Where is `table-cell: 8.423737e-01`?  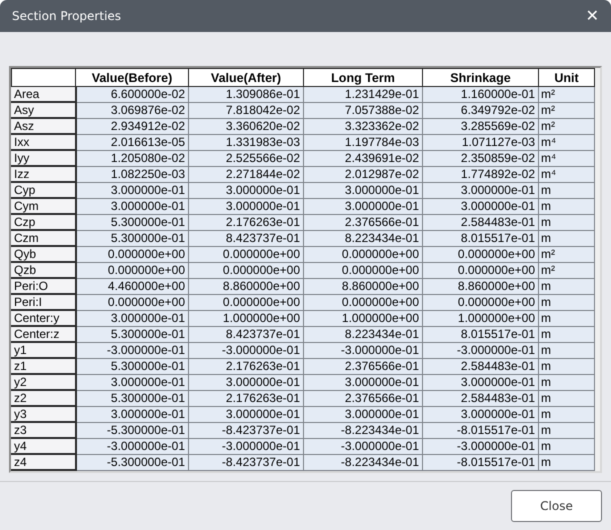 table-cell: 8.423737e-01 is located at coordinates (246, 238).